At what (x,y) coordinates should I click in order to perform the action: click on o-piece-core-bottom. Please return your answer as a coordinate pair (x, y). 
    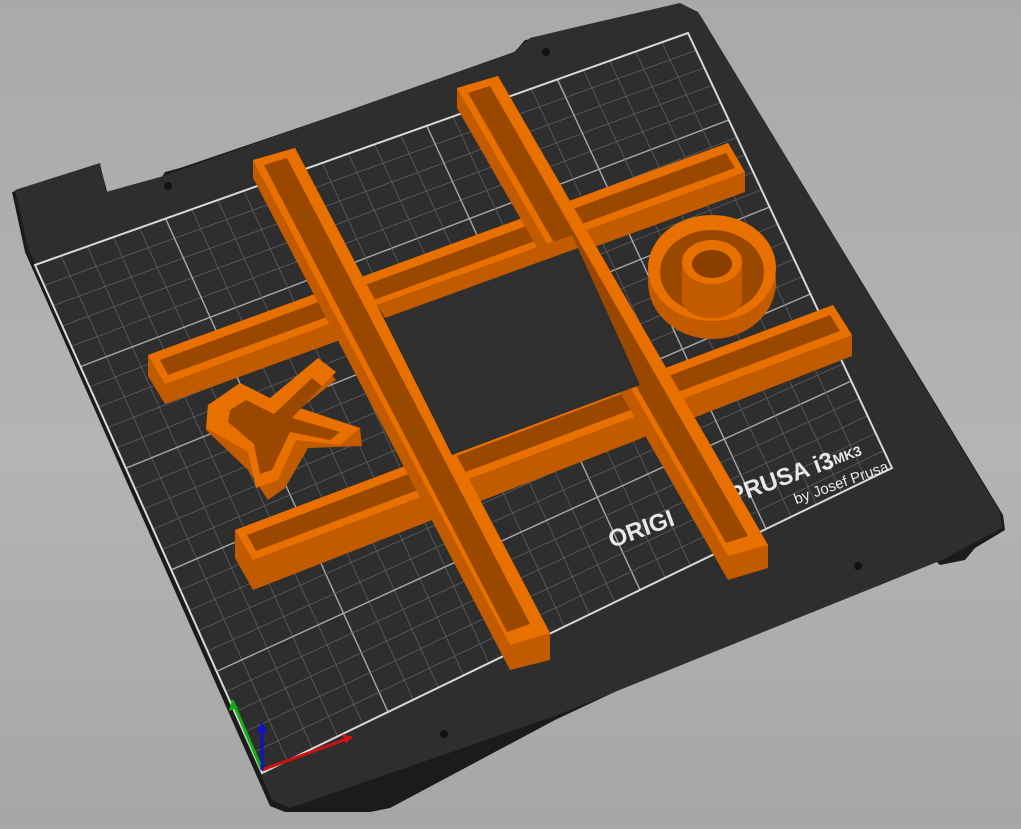
    Looking at the image, I should click on (712, 300).